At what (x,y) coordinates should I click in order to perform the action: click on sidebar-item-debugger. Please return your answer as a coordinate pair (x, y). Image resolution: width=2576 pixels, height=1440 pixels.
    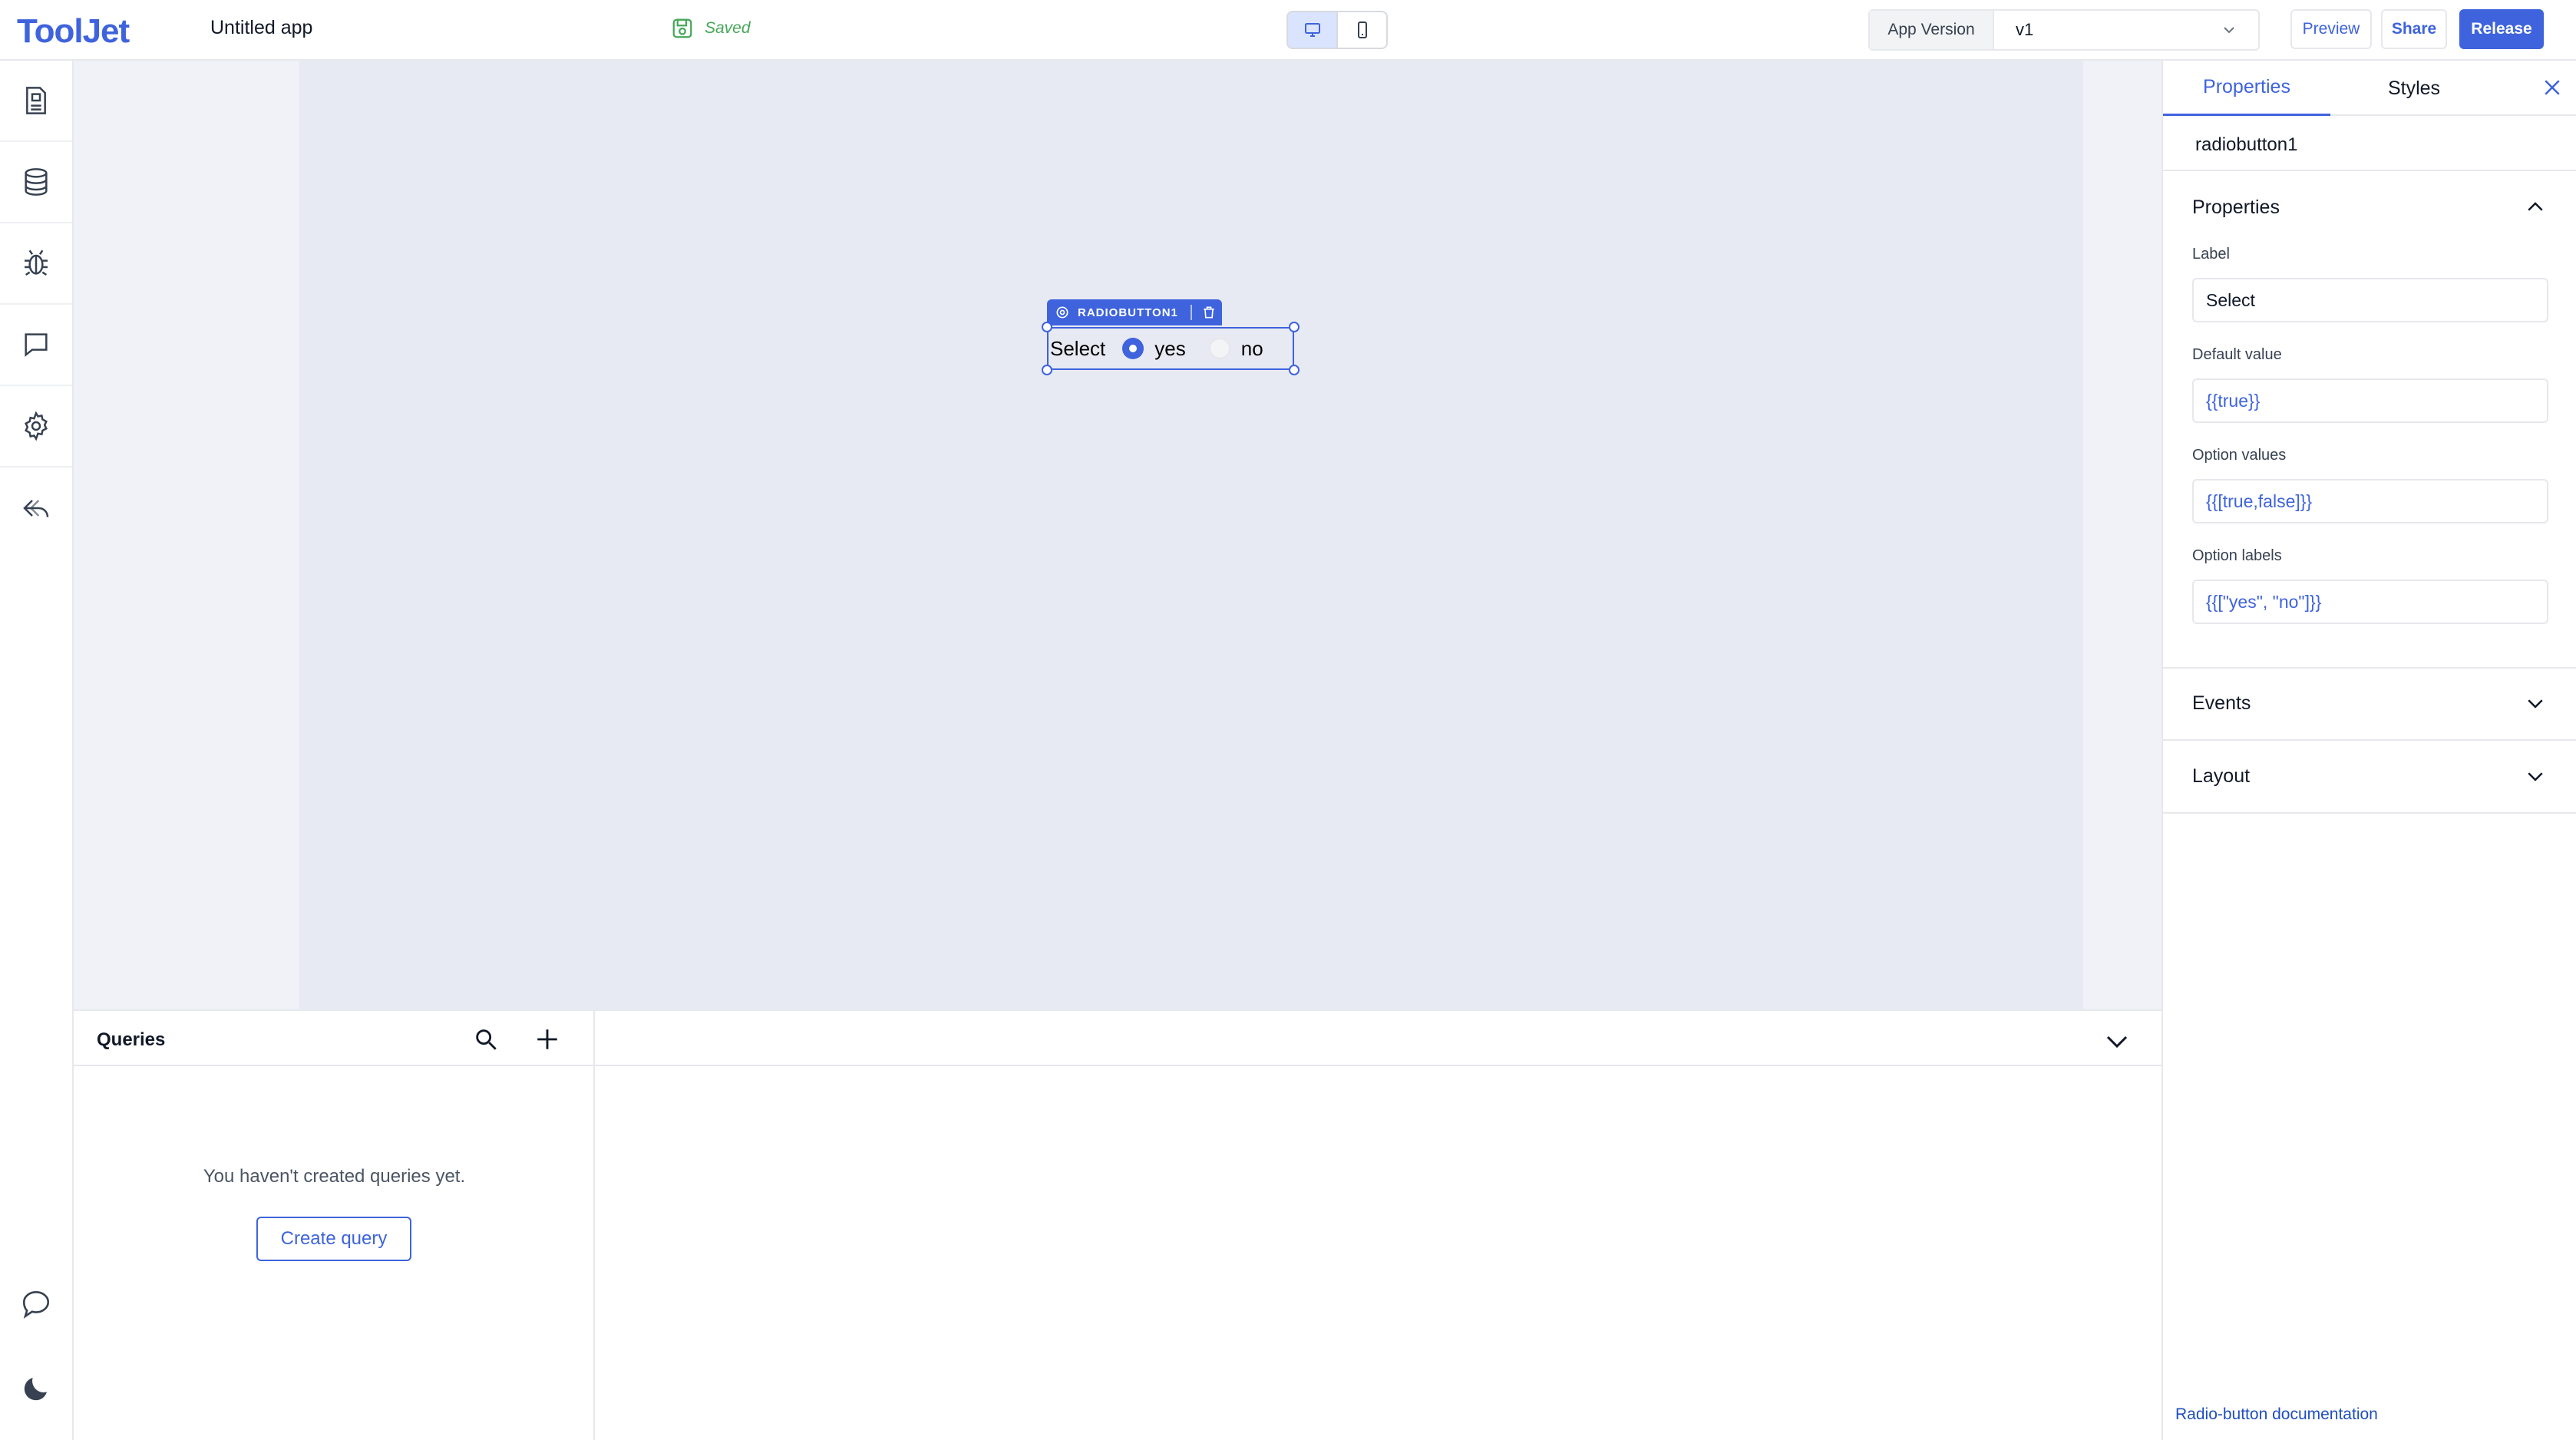
    Looking at the image, I should click on (36, 264).